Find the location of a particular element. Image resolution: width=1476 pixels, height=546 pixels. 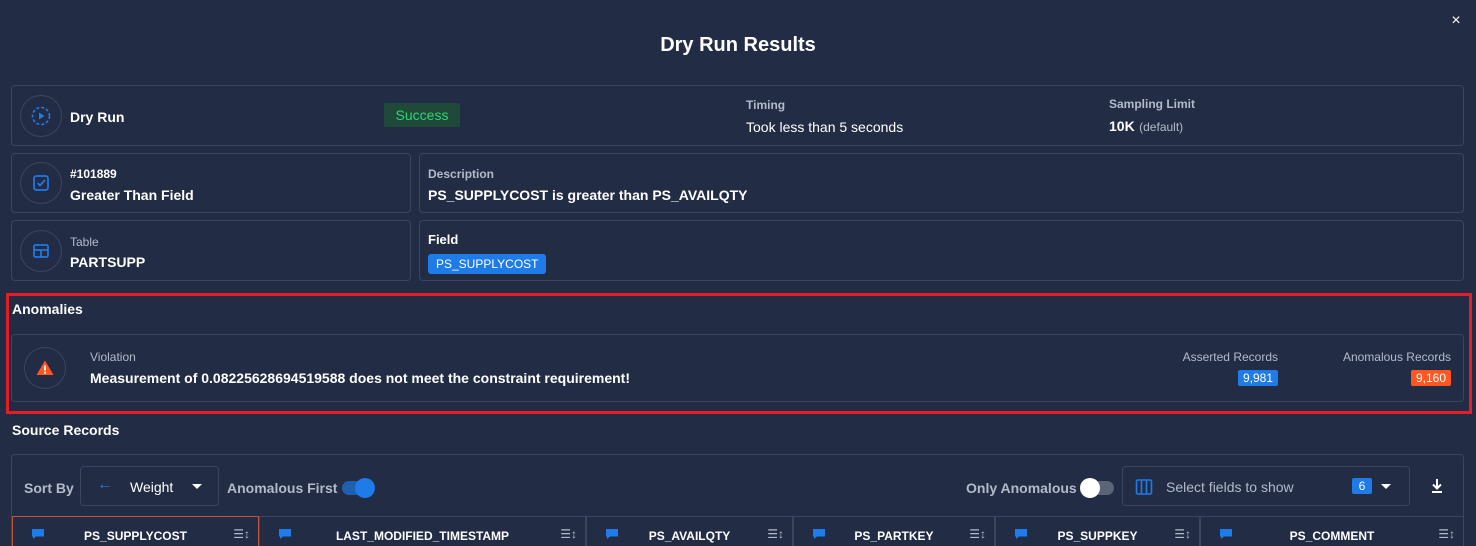

column-header-label: PS_SUPPKEY is located at coordinates (1097, 536).